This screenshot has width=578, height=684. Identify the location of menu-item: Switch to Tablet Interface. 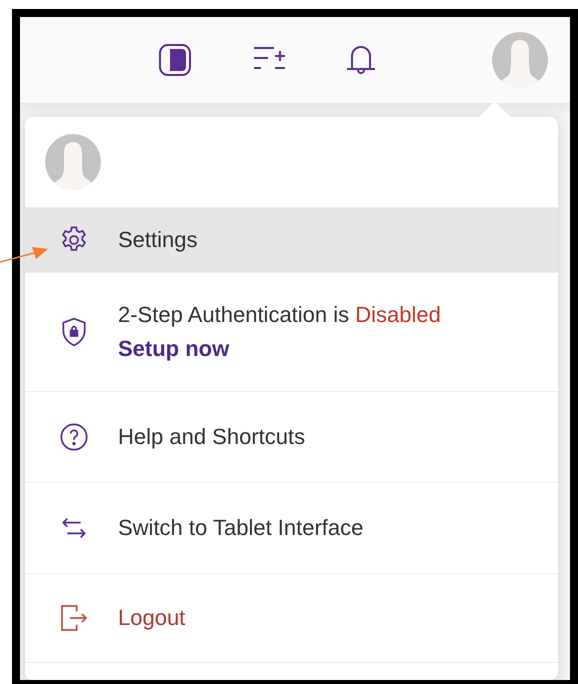
(291, 528).